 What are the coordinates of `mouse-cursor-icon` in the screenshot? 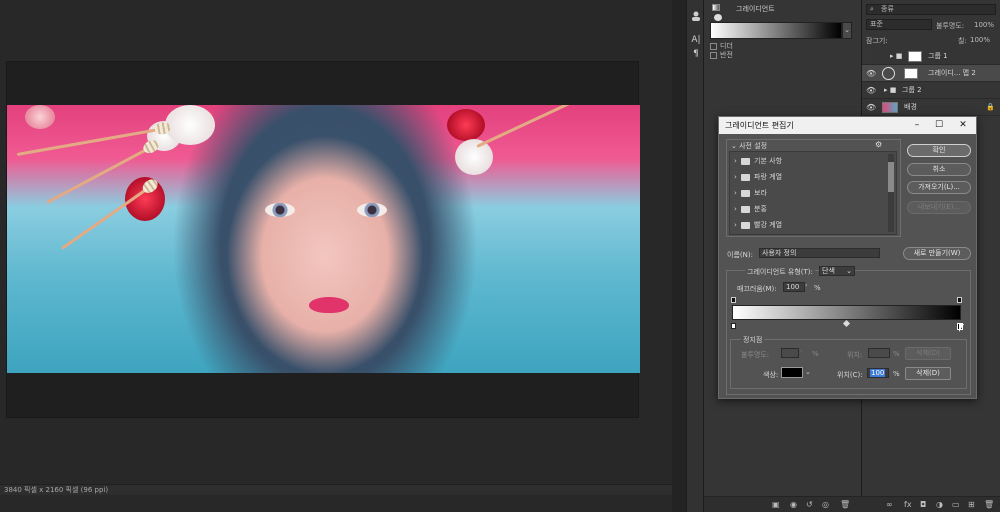 It's located at (961, 328).